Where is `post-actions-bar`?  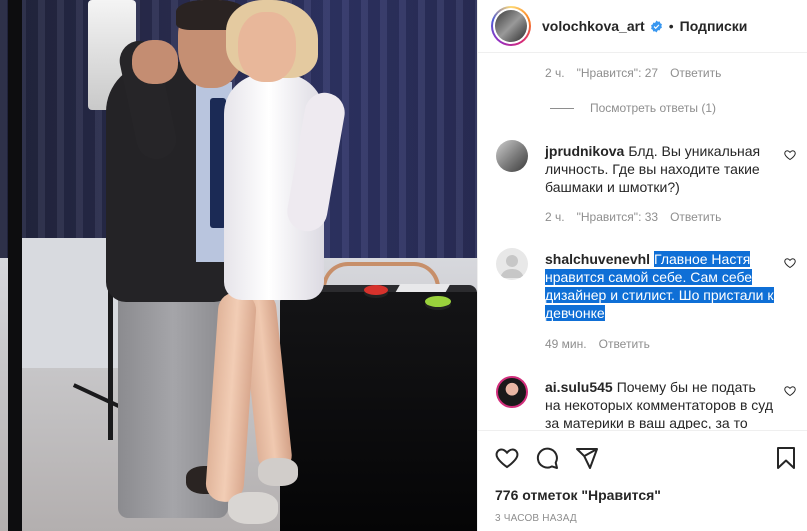
post-actions-bar is located at coordinates (642, 456).